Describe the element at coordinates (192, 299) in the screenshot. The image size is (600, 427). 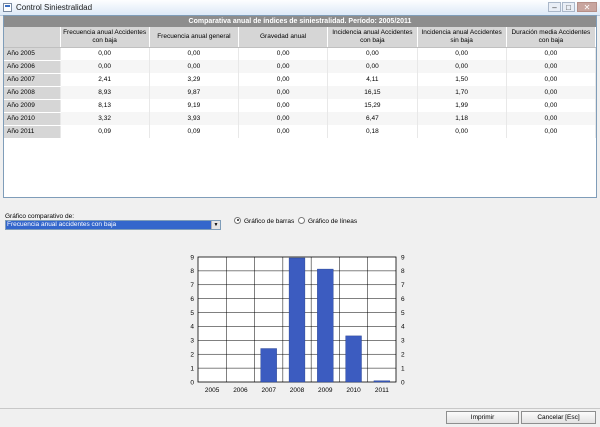
I see `y-tick-label-left: 6` at that location.